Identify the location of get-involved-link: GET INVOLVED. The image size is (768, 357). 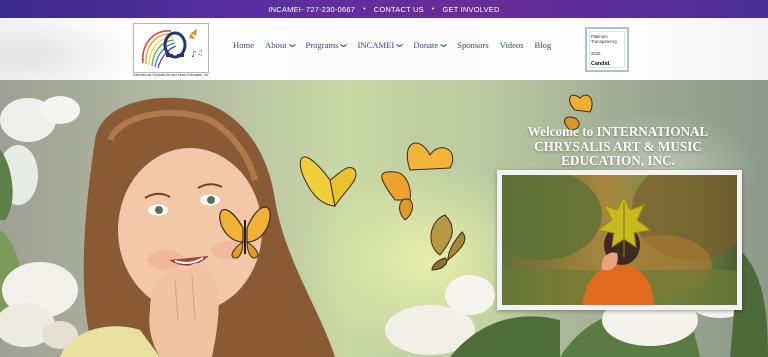
(470, 9).